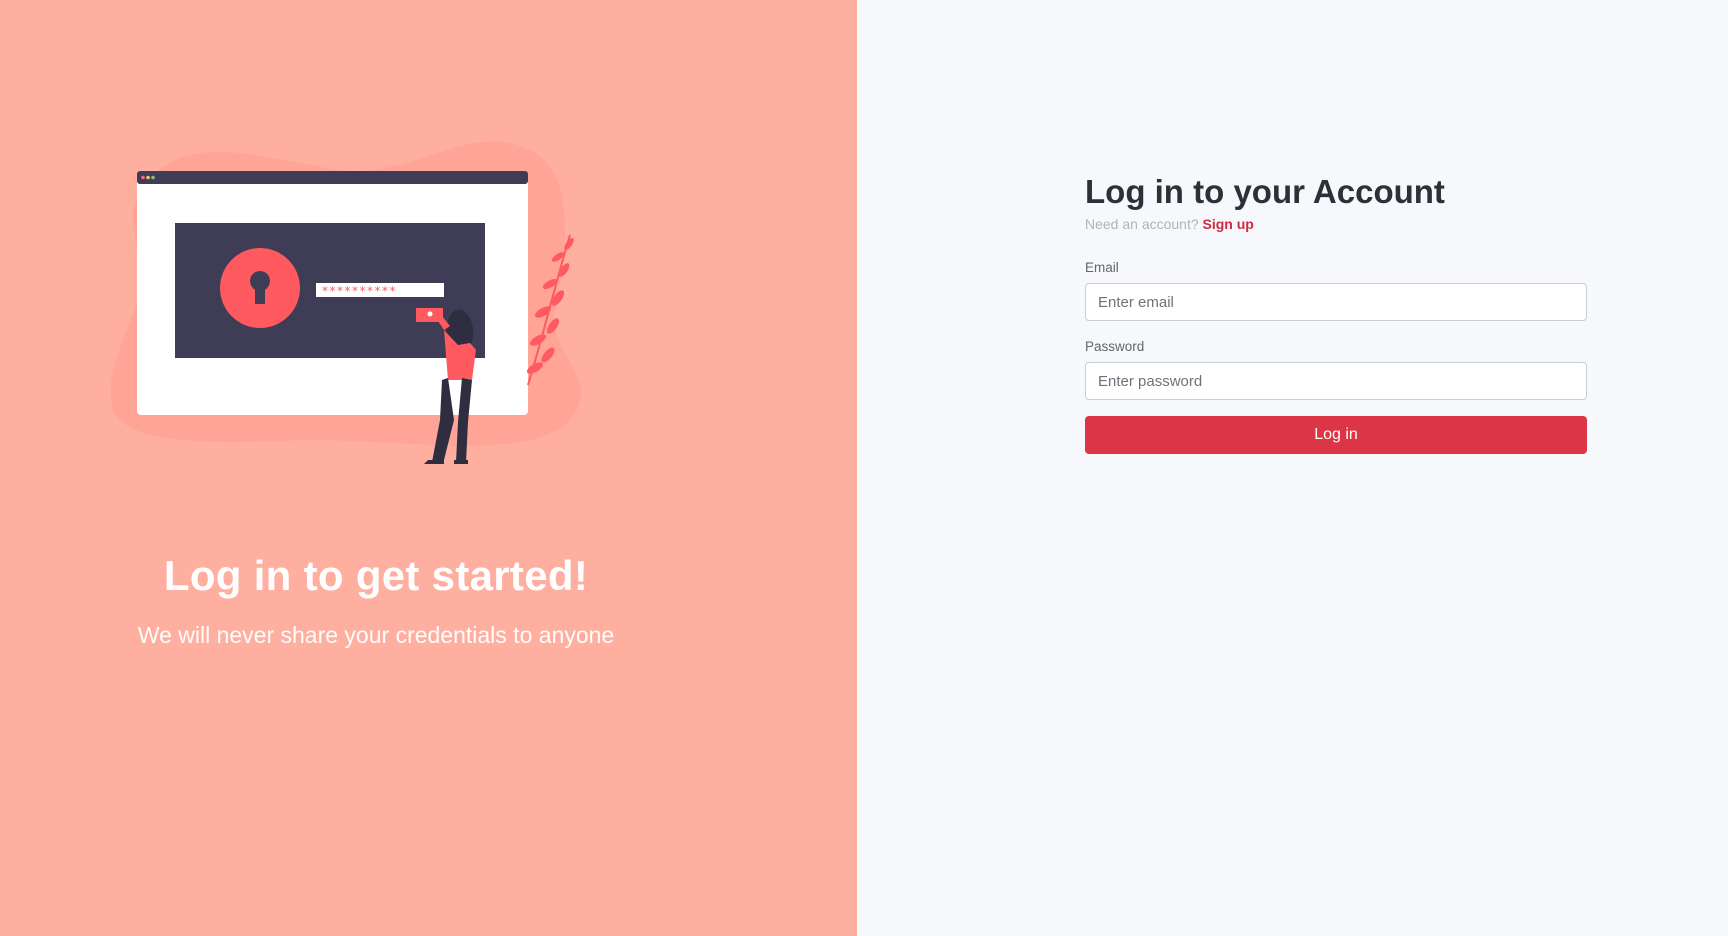 The image size is (1728, 936). What do you see at coordinates (1265, 191) in the screenshot?
I see `form-title: Log in to your Account` at bounding box center [1265, 191].